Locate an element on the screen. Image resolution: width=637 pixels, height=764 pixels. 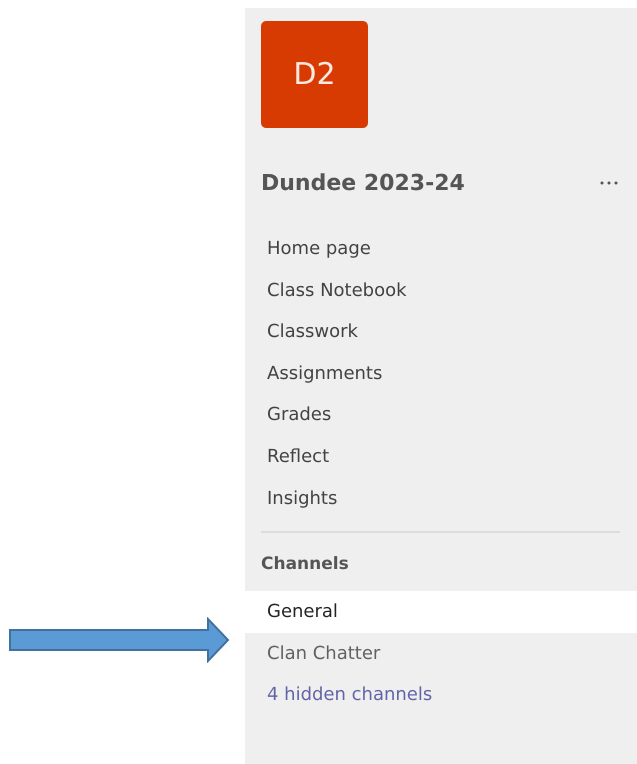
hidden-channels-link: 4 hidden channels is located at coordinates (441, 695).